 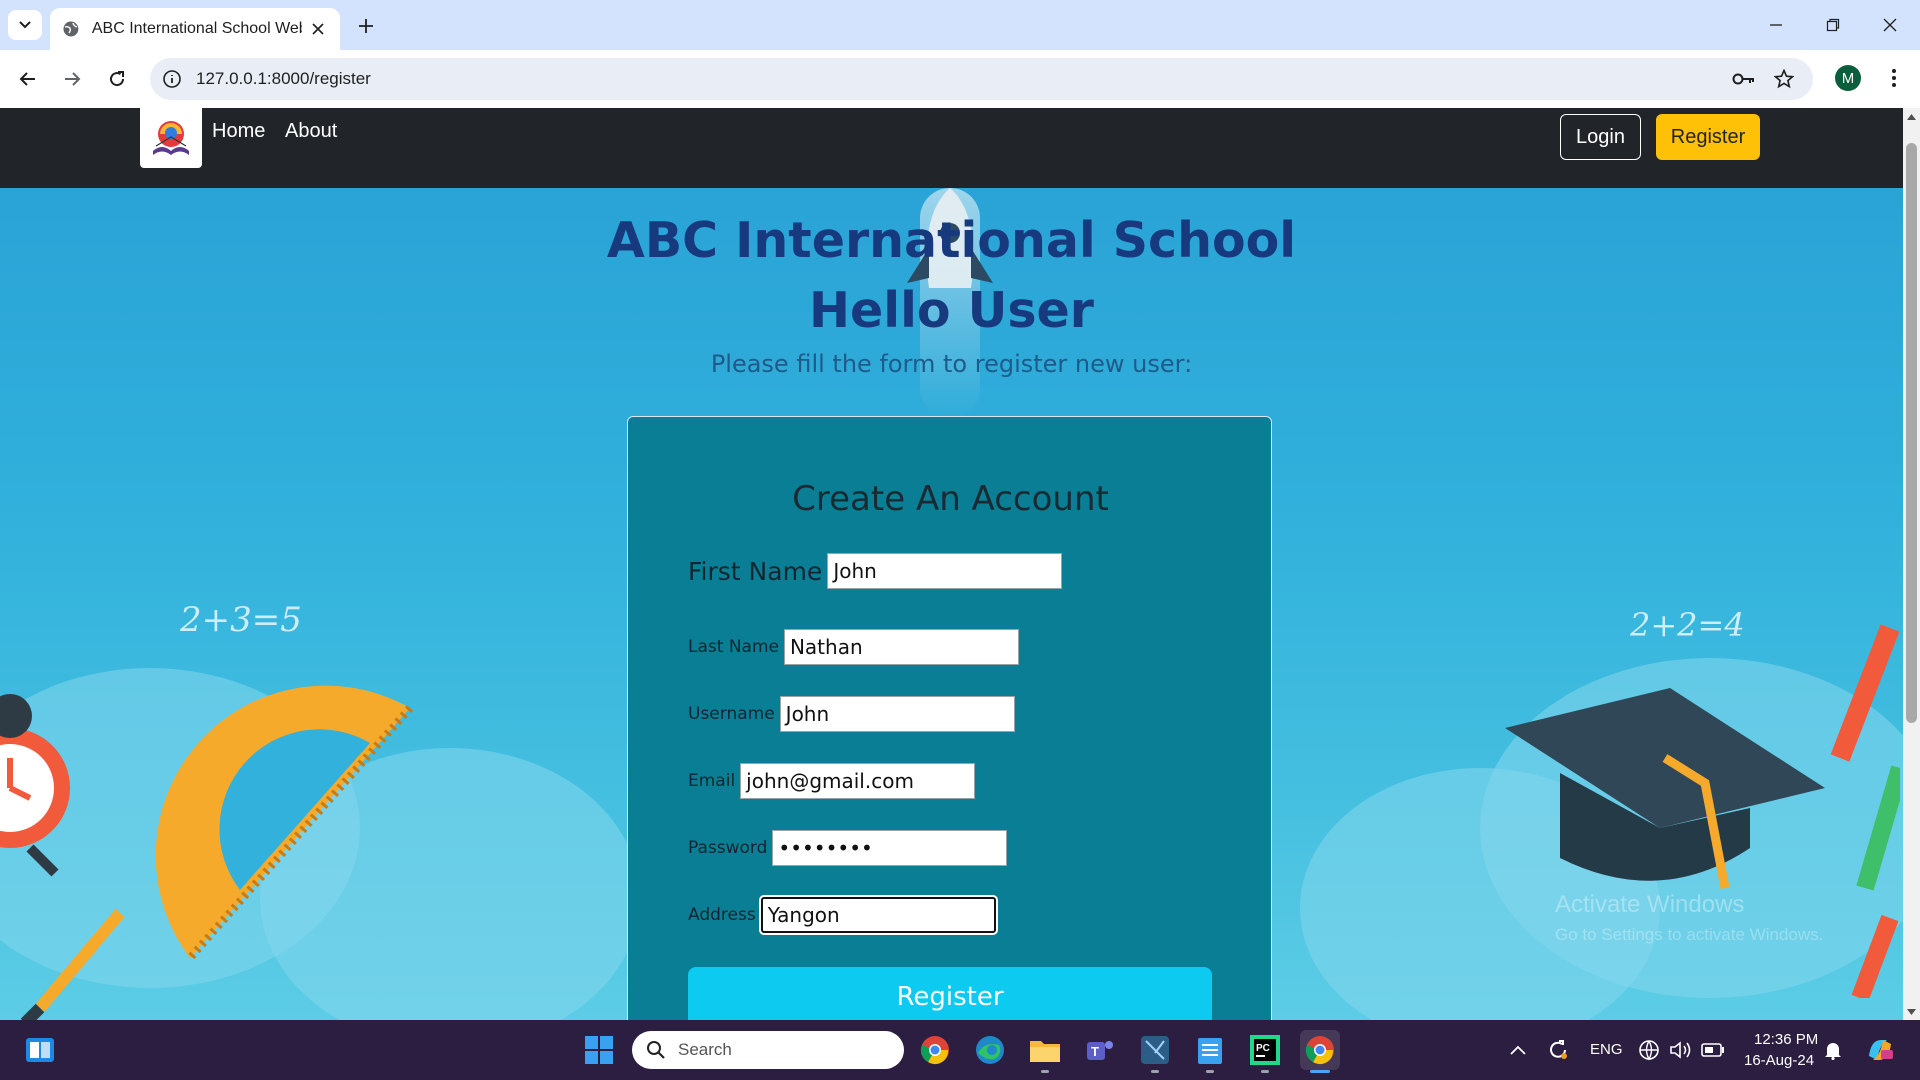 I want to click on sync-icon, so click(x=1558, y=1050).